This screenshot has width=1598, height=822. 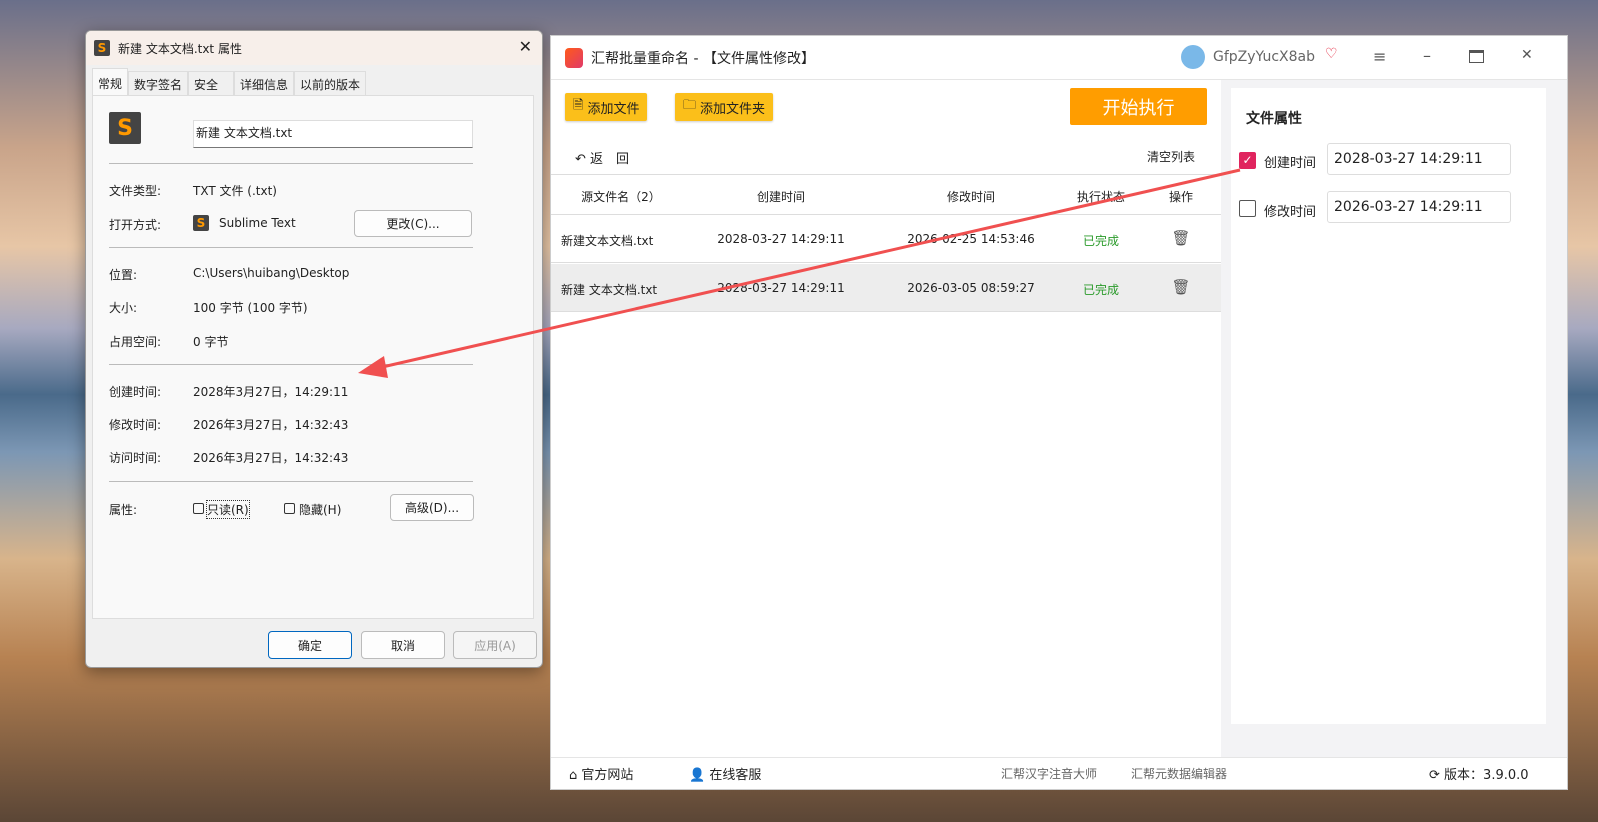 What do you see at coordinates (799, 273) in the screenshot?
I see `annotation-arrow` at bounding box center [799, 273].